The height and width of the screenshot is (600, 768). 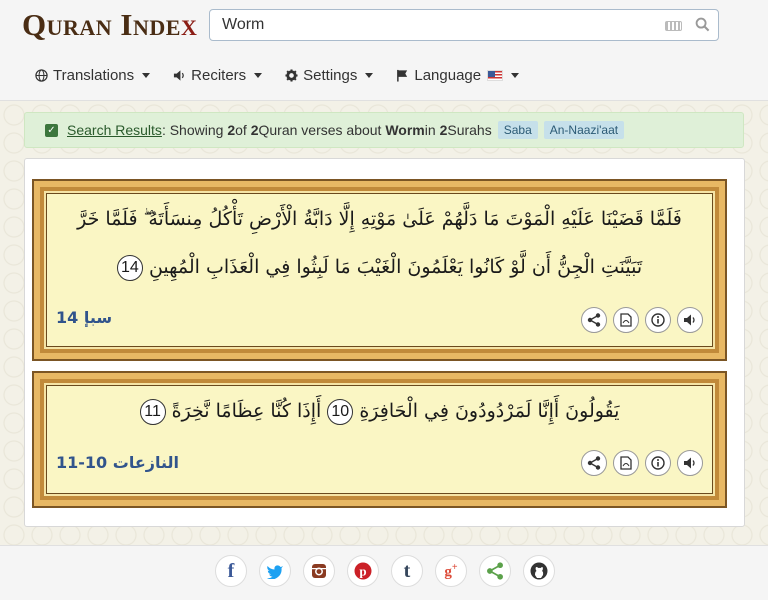 I want to click on facebook-button: f, so click(x=231, y=571).